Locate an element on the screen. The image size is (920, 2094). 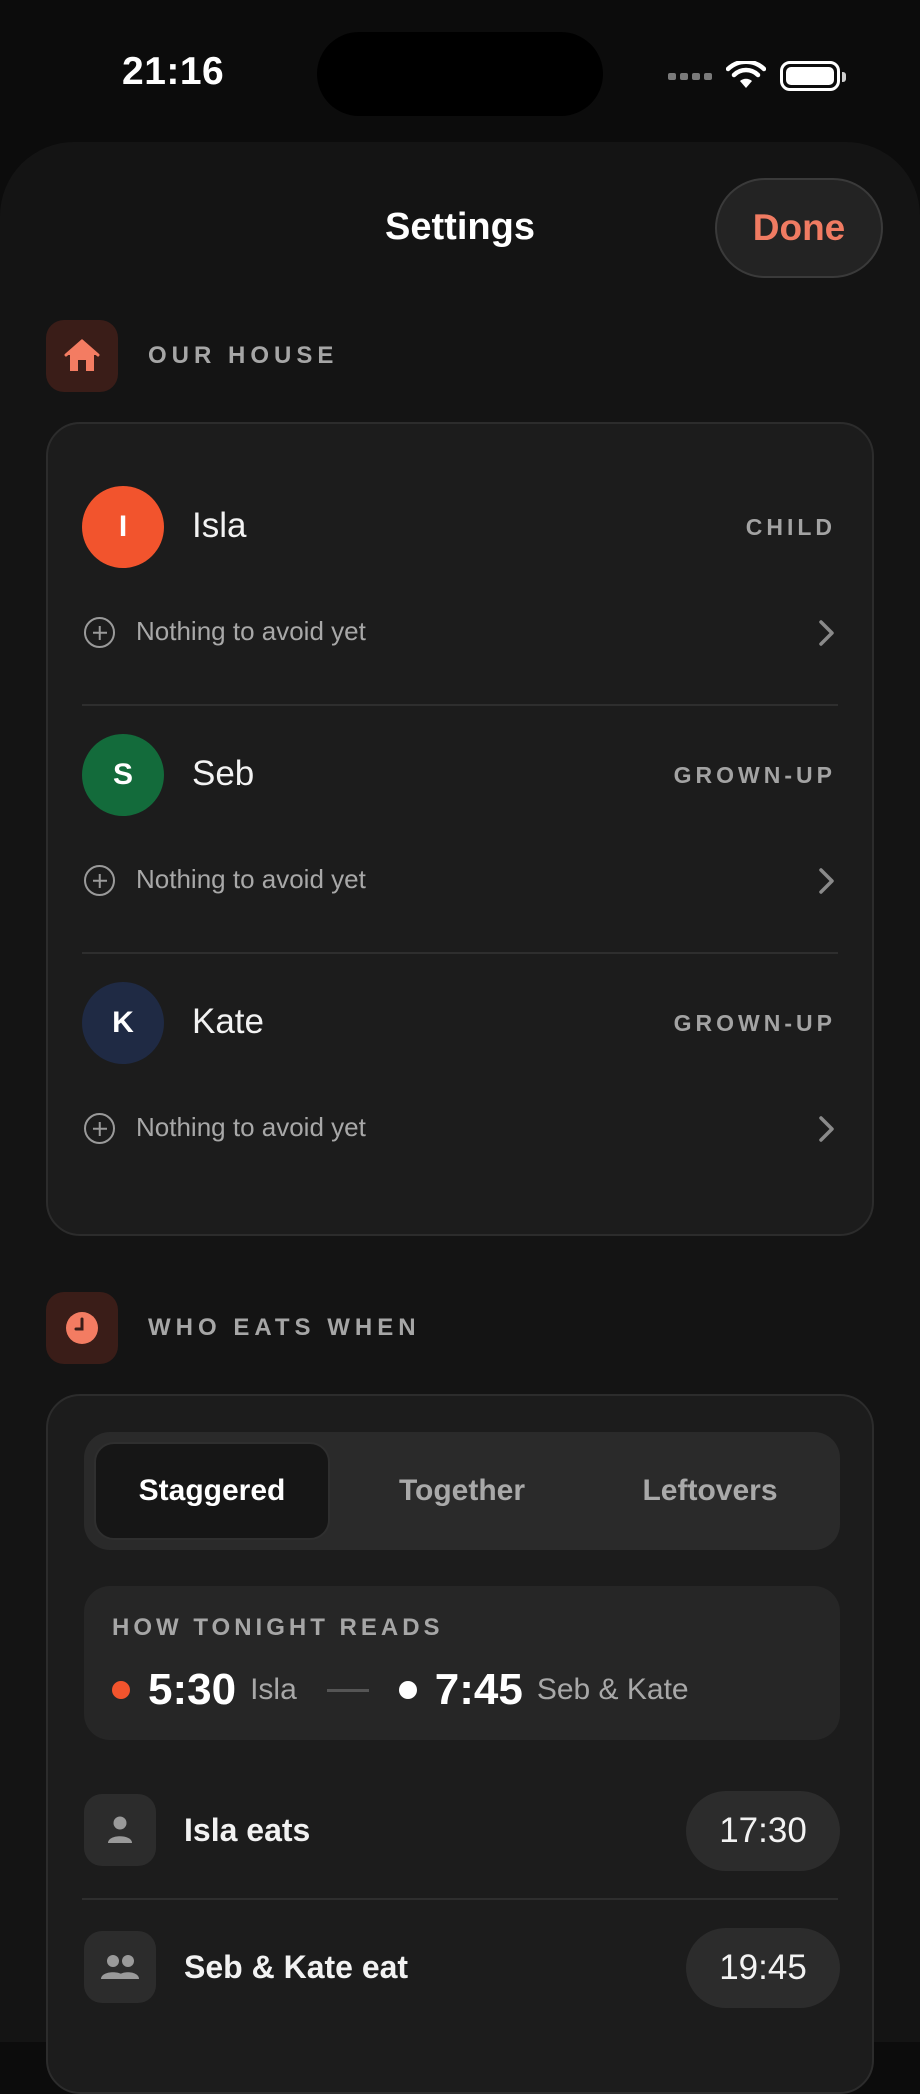
battery-icon is located at coordinates (813, 76).